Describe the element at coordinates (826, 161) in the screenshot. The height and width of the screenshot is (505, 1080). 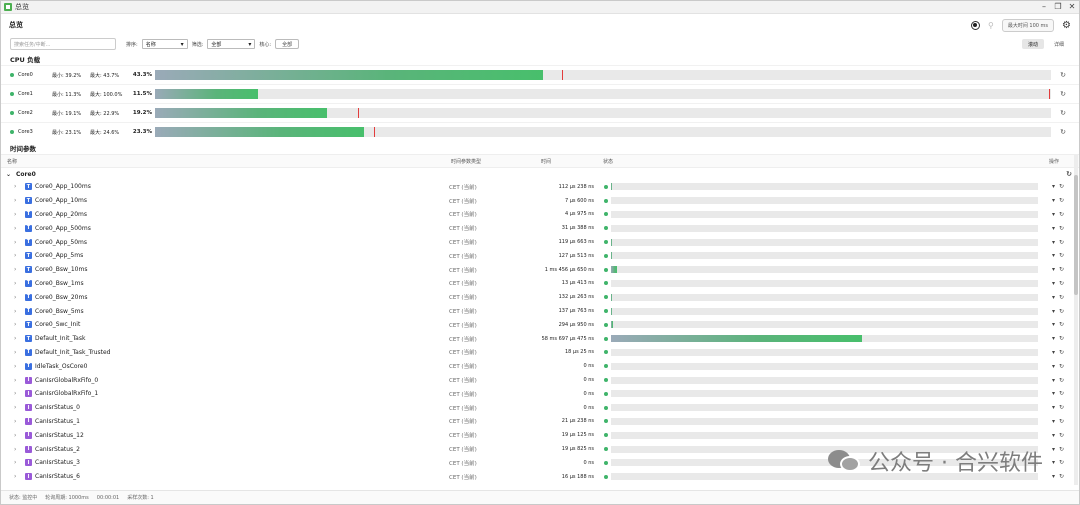
I see `col-state: 状态` at that location.